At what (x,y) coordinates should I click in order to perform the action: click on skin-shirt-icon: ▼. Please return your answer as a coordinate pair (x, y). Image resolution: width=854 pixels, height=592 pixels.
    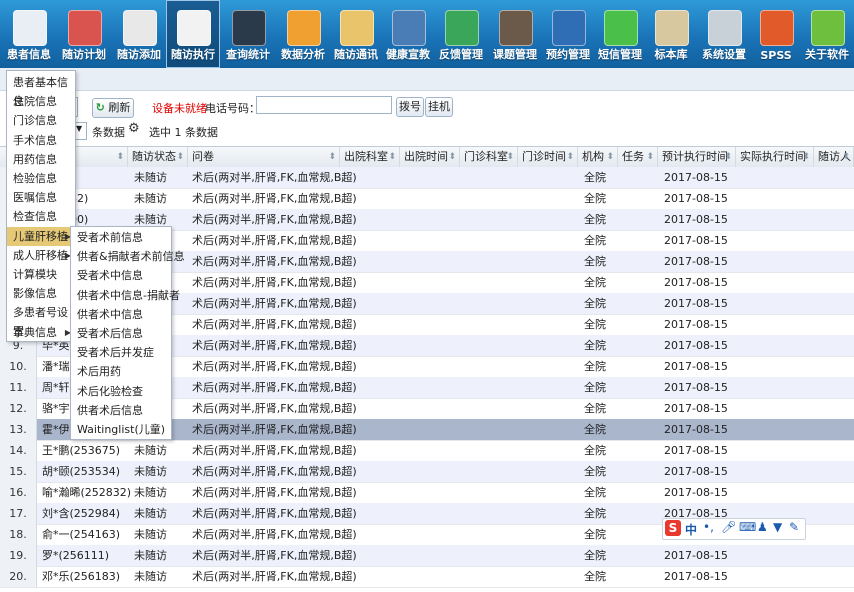
    Looking at the image, I should click on (777, 527).